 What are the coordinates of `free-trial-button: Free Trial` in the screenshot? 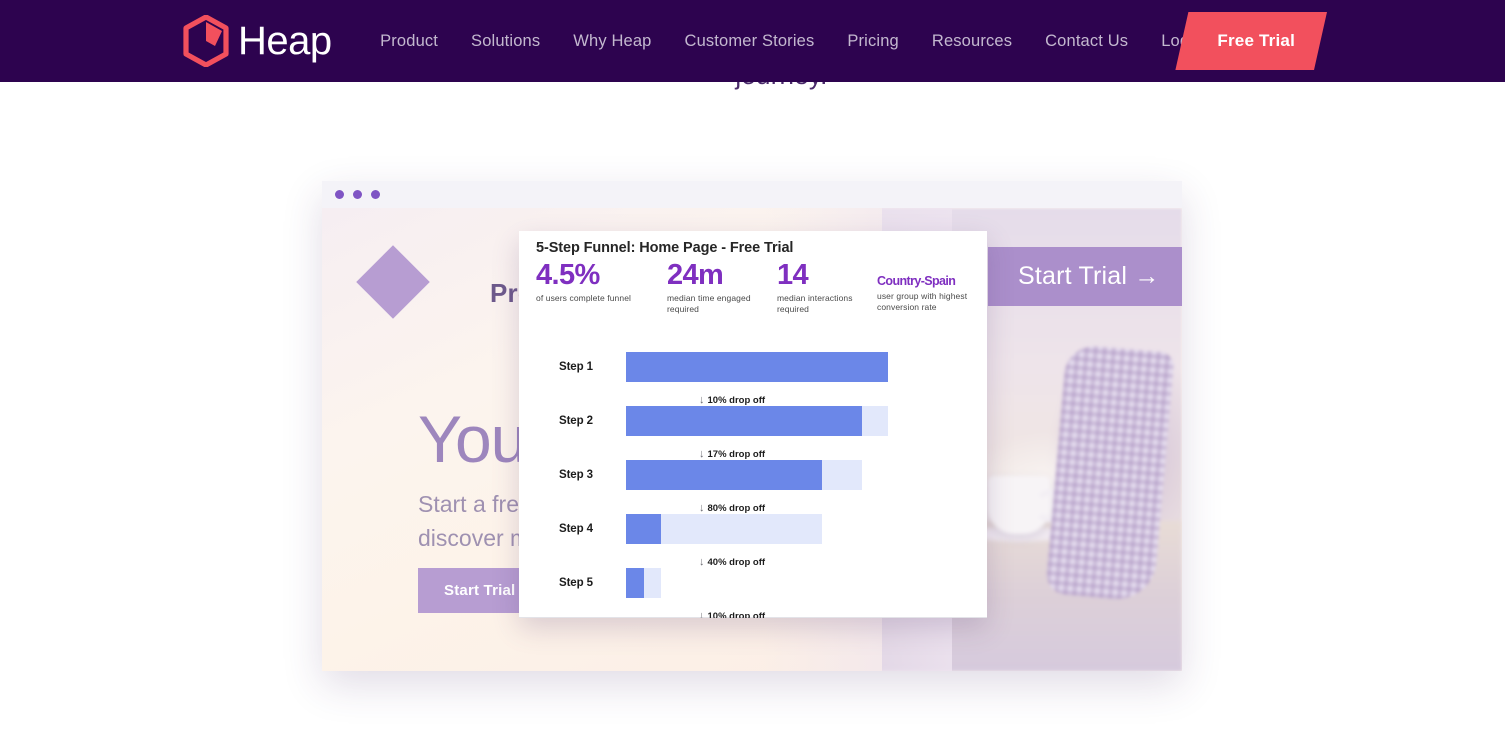 It's located at (1251, 41).